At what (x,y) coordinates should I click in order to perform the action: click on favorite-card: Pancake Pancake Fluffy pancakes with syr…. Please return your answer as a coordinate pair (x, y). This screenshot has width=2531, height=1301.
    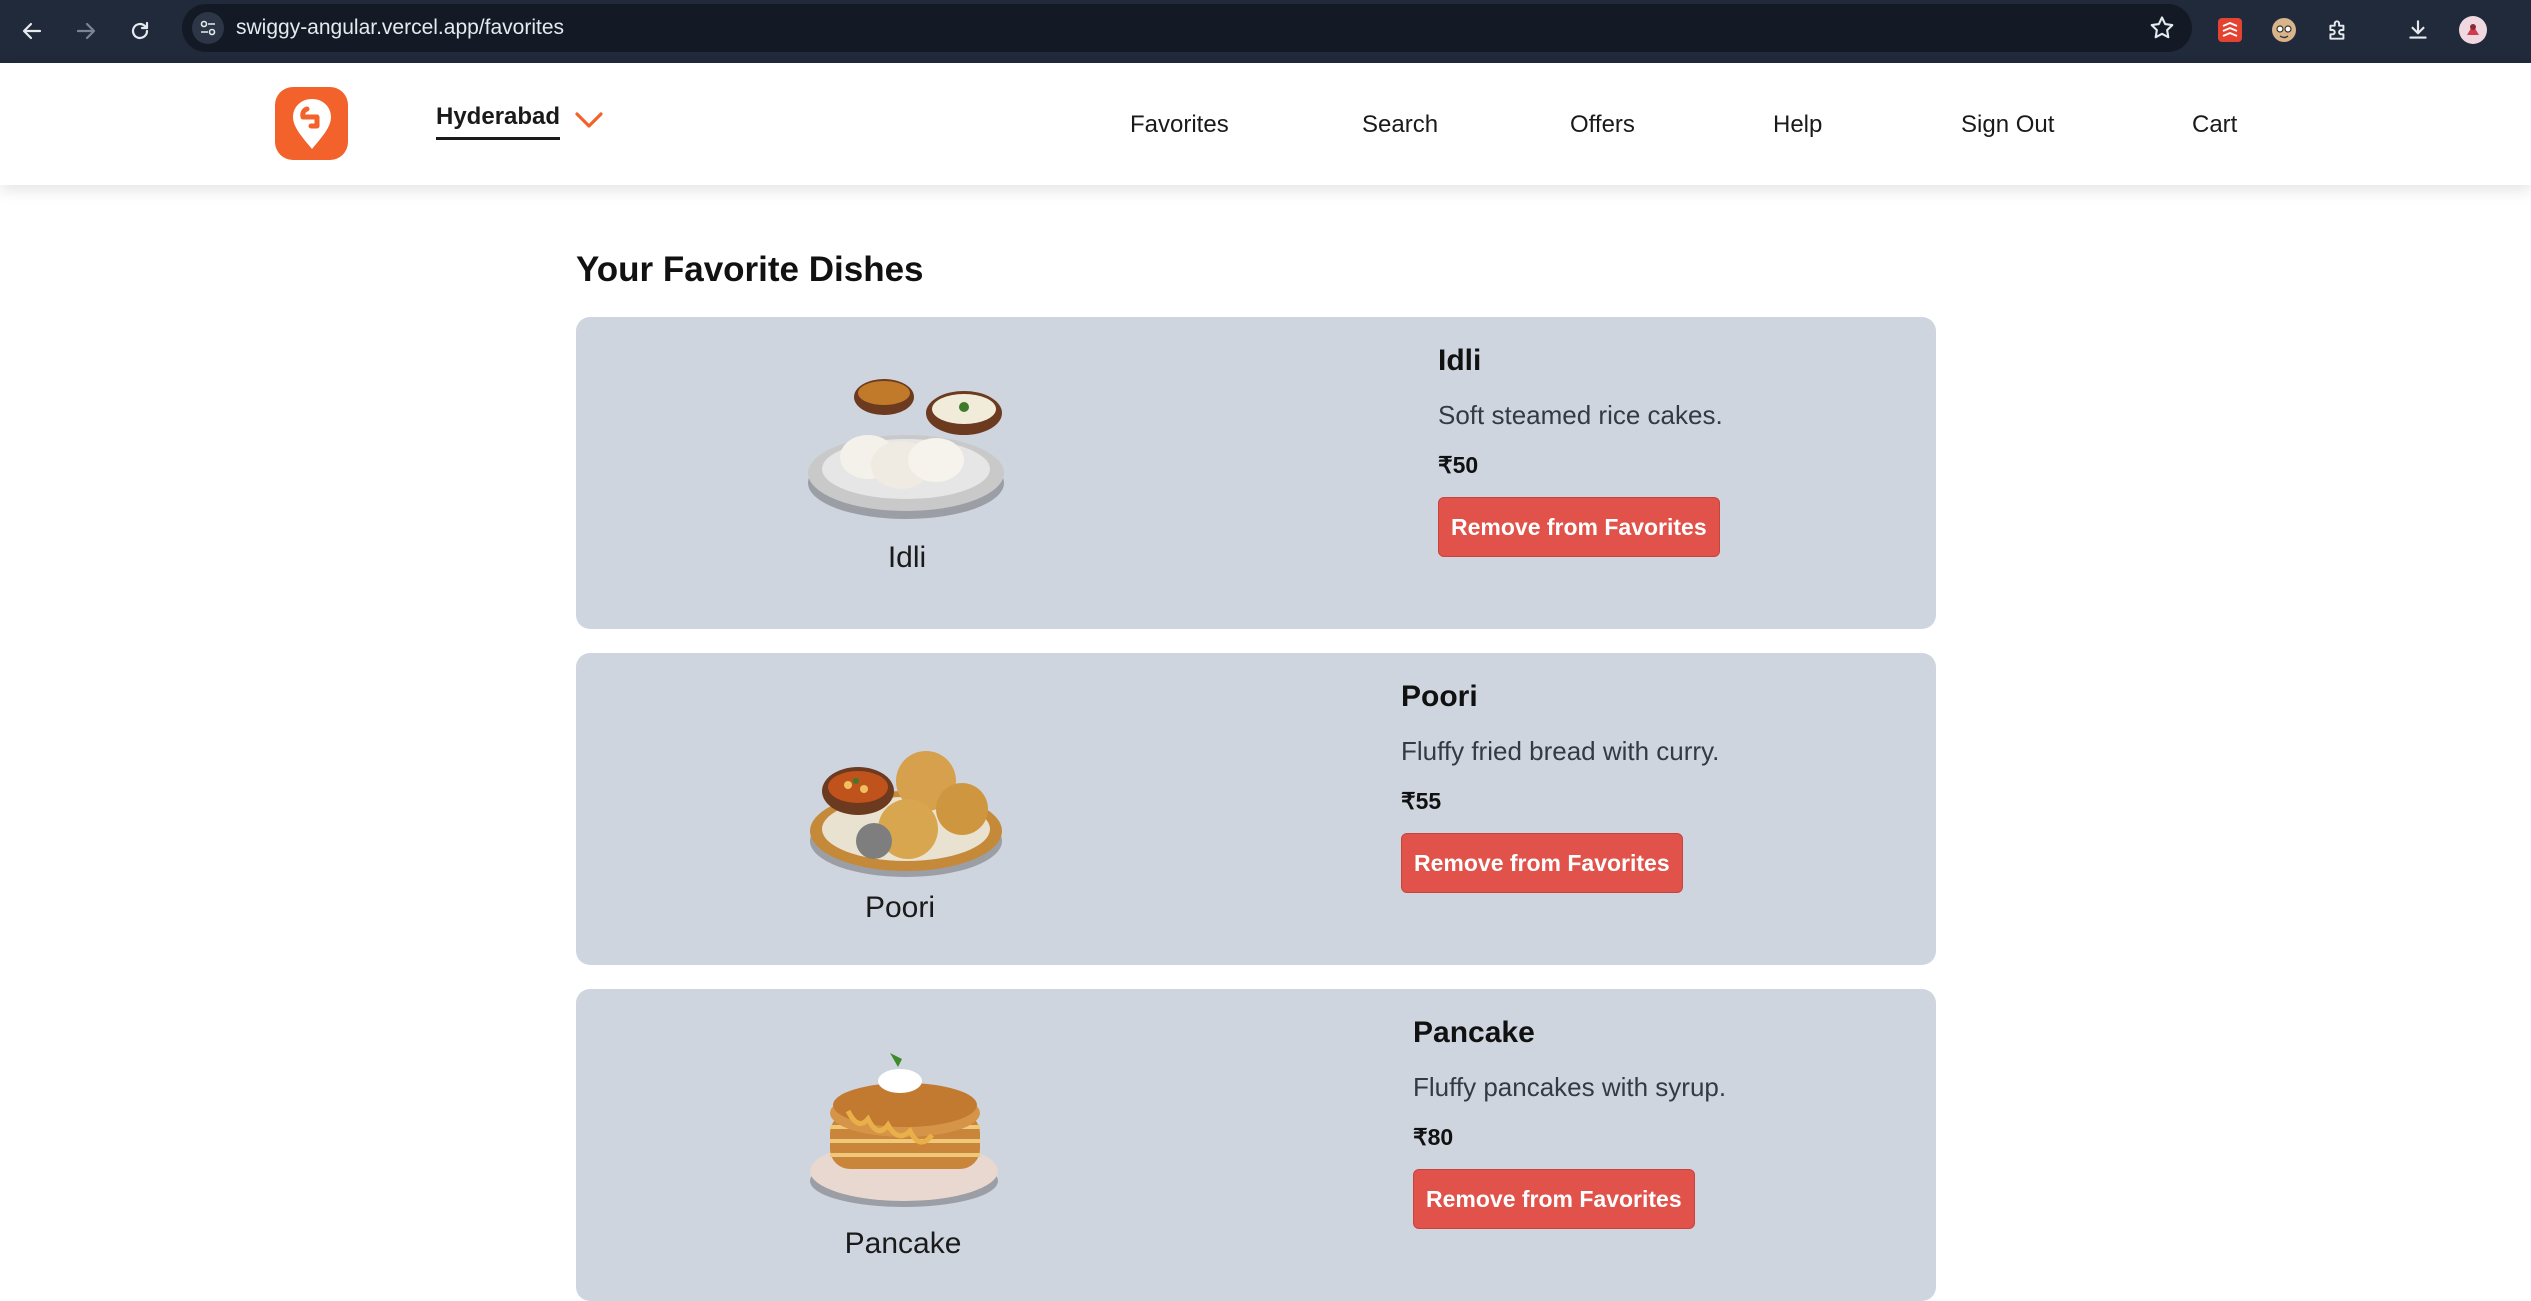
    Looking at the image, I should click on (1256, 1145).